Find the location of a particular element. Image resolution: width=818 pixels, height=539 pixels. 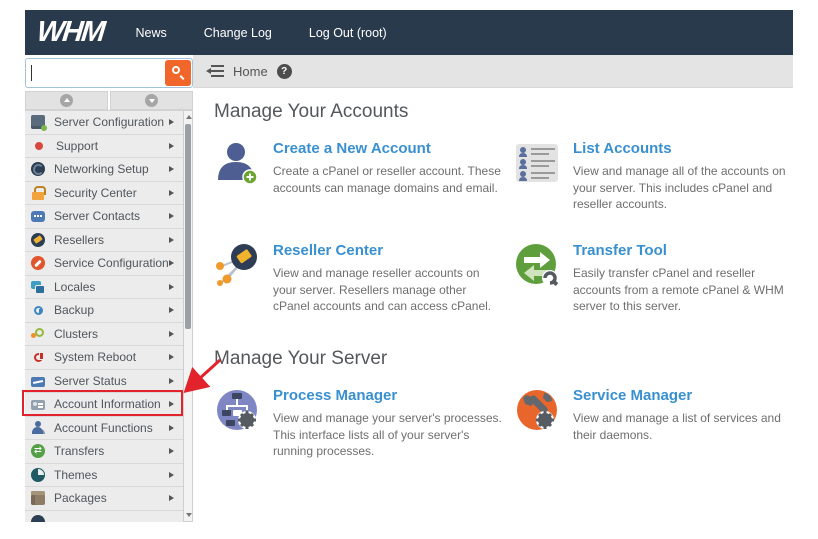

sidebar-scrollbar is located at coordinates (188, 316).